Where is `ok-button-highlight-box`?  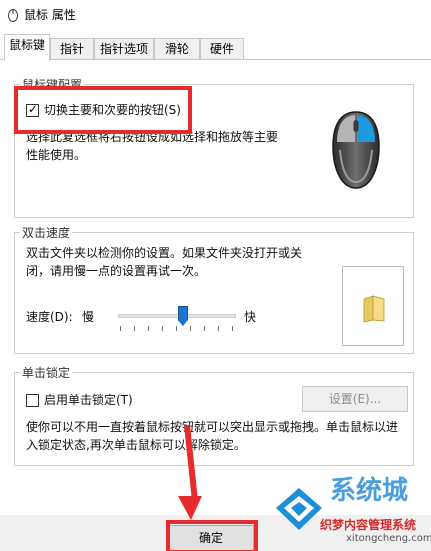
ok-button-highlight-box is located at coordinates (212, 535).